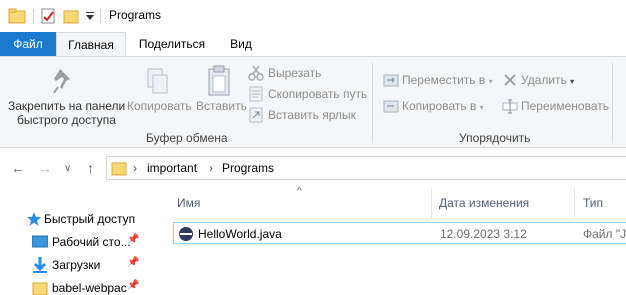 Image resolution: width=626 pixels, height=295 pixels. I want to click on copy-button: Копировать, so click(159, 106).